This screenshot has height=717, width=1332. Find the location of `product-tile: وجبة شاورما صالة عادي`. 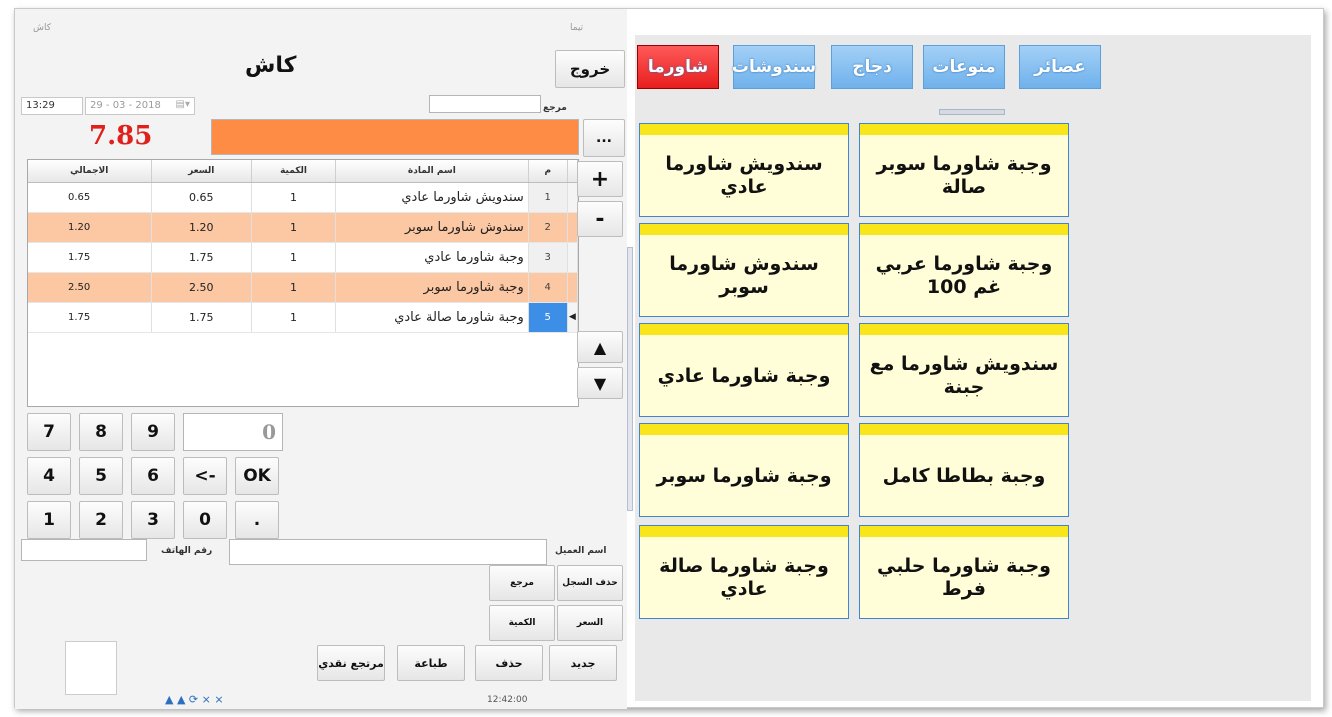

product-tile: وجبة شاورما صالة عادي is located at coordinates (744, 572).